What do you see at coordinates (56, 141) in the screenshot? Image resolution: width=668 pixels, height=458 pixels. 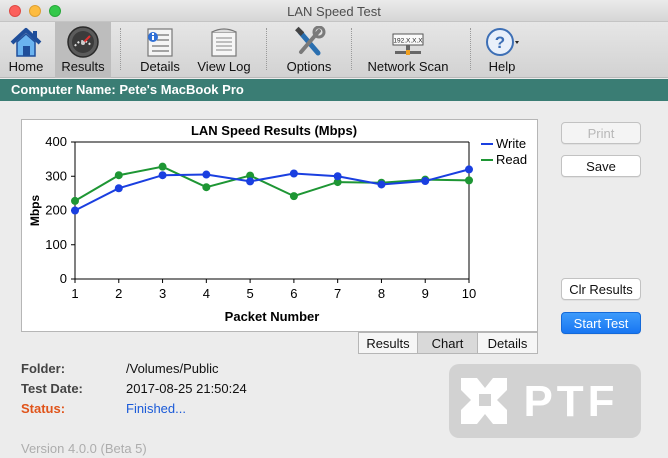 I see `chart-y-tick-label: 400` at bounding box center [56, 141].